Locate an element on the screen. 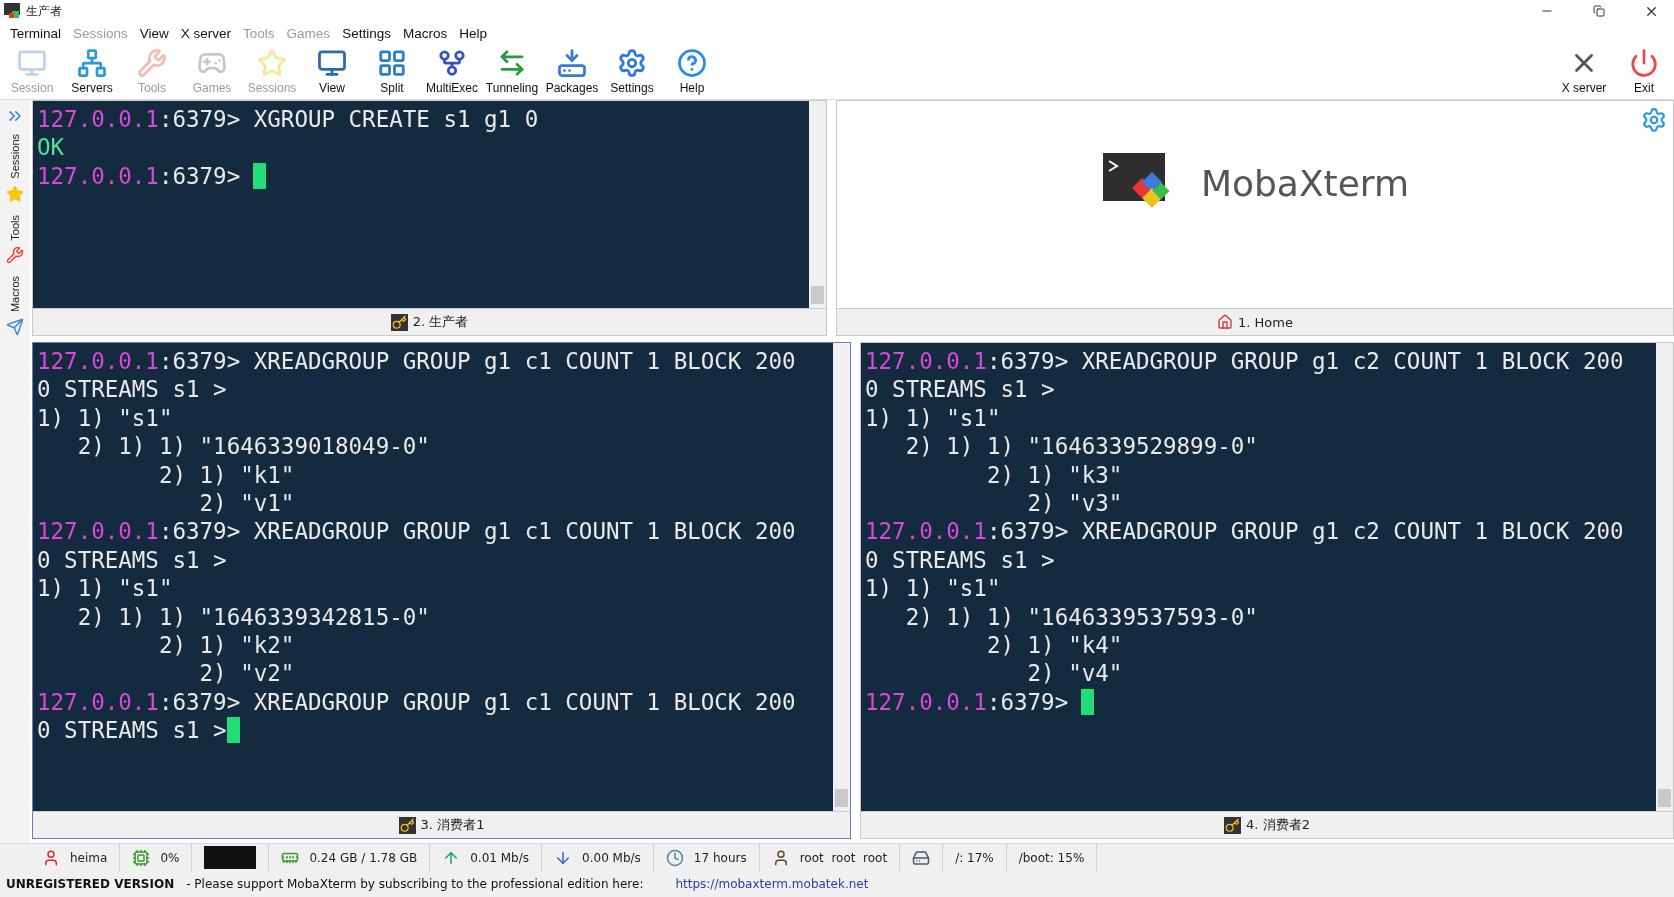 The image size is (1674, 897). terminal-line: 2) 1) "k4" is located at coordinates (1054, 644).